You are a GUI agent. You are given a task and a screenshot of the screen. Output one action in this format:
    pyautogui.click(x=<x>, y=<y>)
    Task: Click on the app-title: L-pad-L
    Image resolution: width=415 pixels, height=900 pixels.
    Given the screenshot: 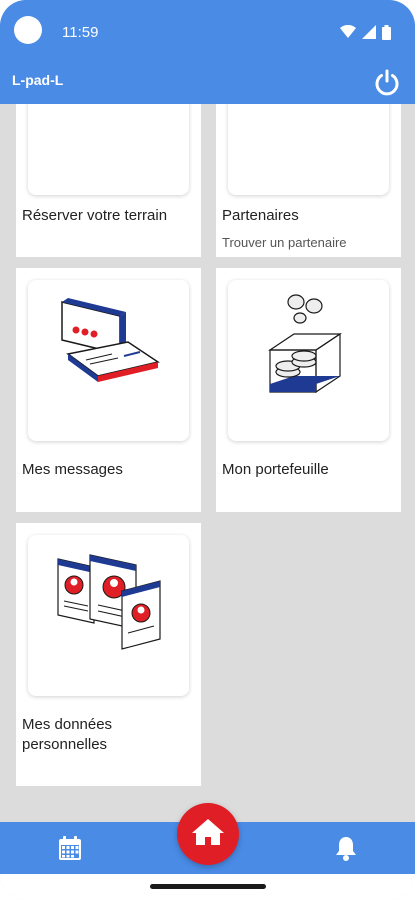 What is the action you would take?
    pyautogui.click(x=38, y=80)
    